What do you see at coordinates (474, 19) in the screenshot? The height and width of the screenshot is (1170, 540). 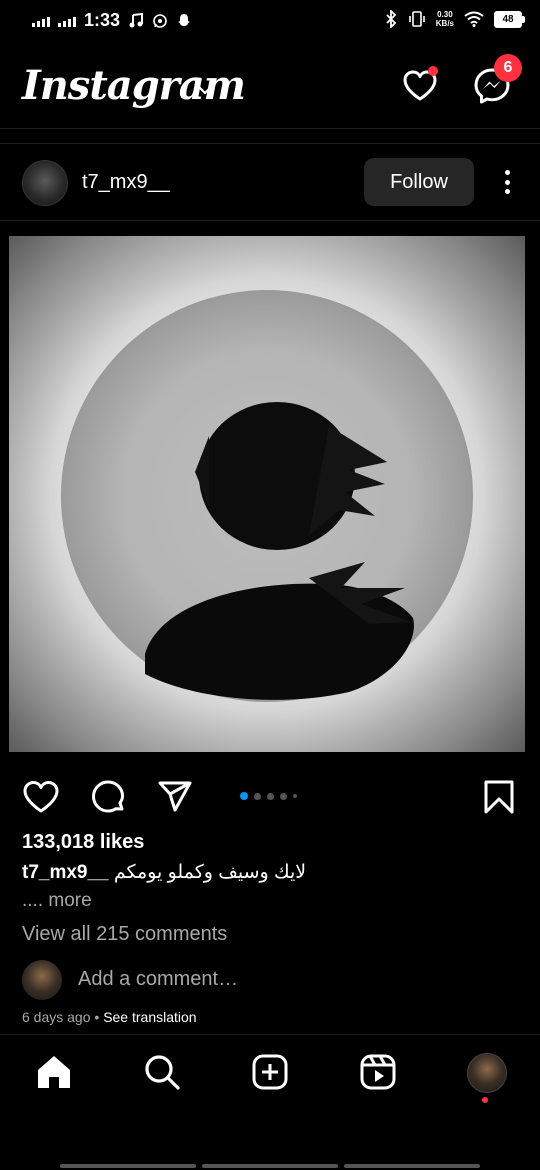 I see `wifi-icon` at bounding box center [474, 19].